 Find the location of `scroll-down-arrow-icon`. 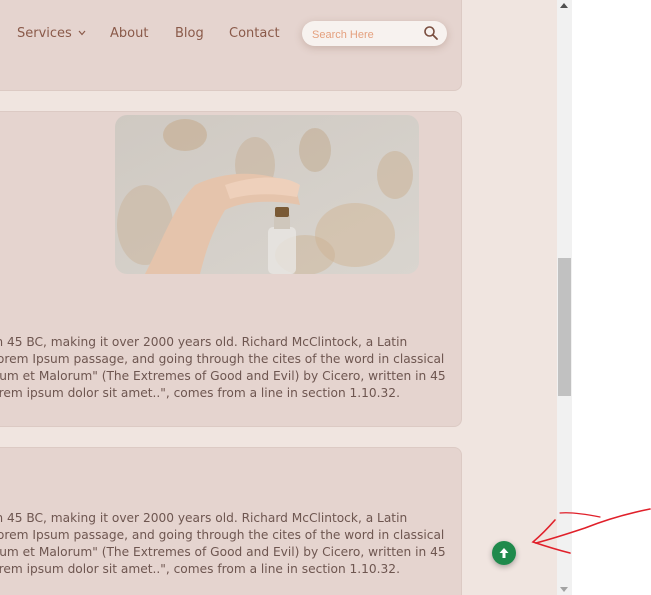

scroll-down-arrow-icon is located at coordinates (564, 589).